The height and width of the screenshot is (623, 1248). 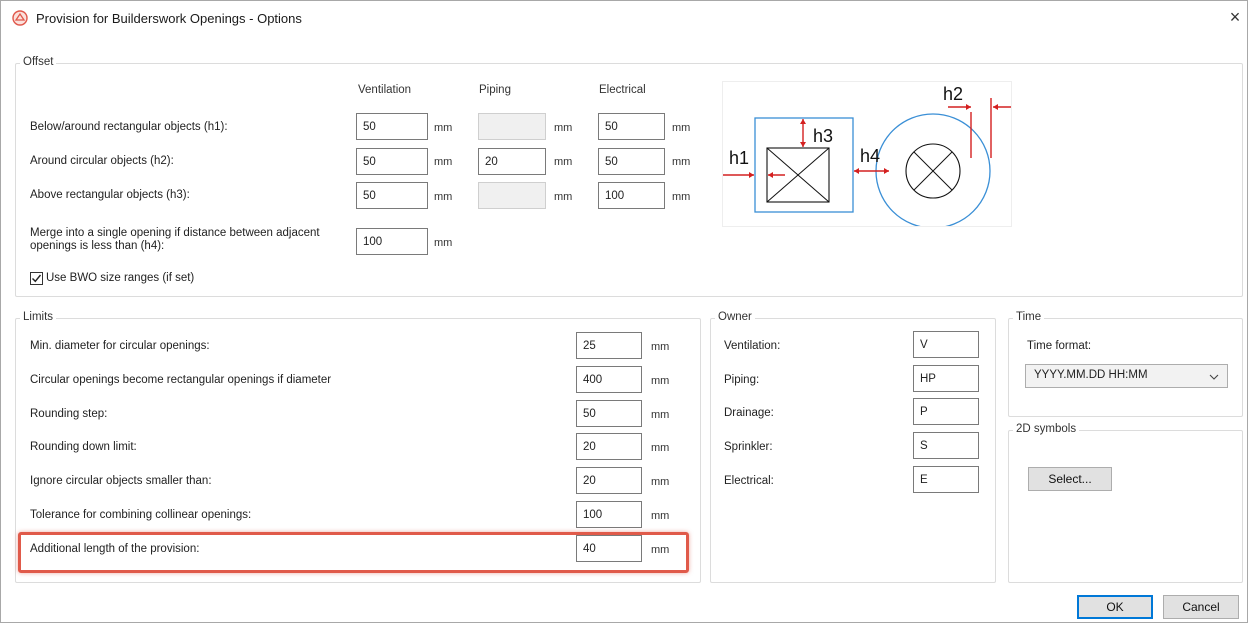 What do you see at coordinates (660, 415) in the screenshot?
I see `limit-unit-2: mm` at bounding box center [660, 415].